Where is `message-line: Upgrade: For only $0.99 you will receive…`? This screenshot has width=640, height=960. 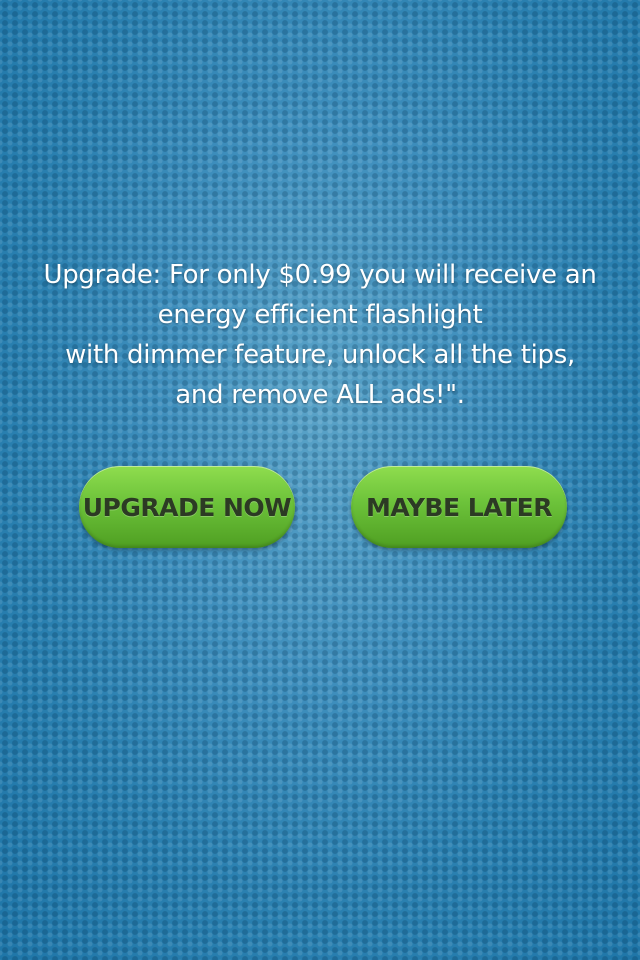 message-line: Upgrade: For only $0.99 you will receive… is located at coordinates (320, 275).